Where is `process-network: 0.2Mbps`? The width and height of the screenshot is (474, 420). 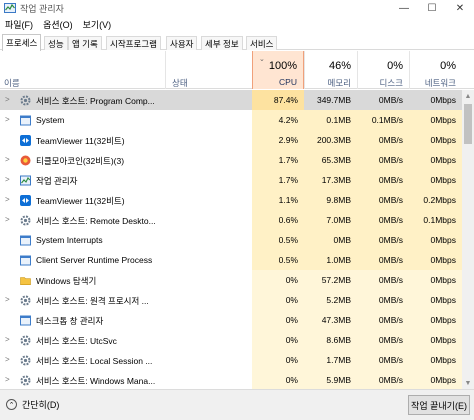
process-network: 0.2Mbps is located at coordinates (435, 200).